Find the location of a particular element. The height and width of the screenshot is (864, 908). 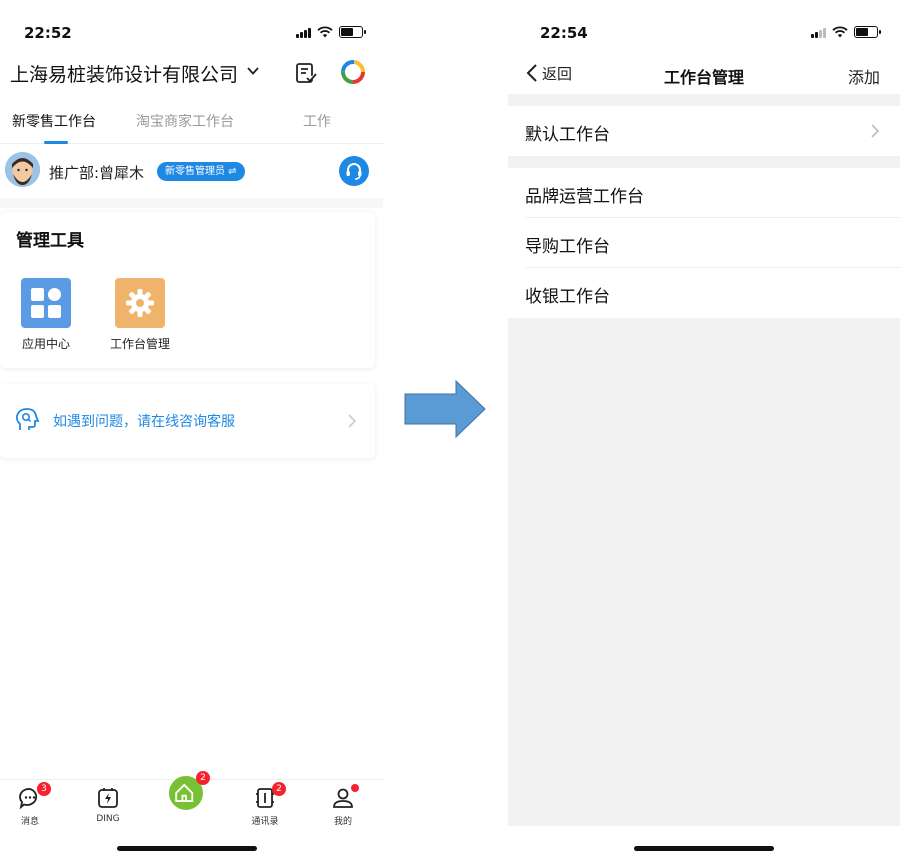

messages-badge: 3 is located at coordinates (44, 789).